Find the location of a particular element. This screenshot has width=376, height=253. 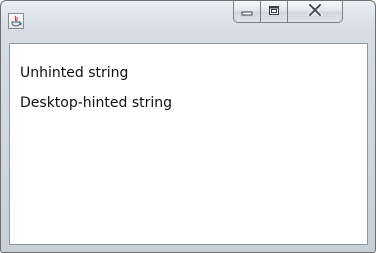

maximize-icon is located at coordinates (274, 12).